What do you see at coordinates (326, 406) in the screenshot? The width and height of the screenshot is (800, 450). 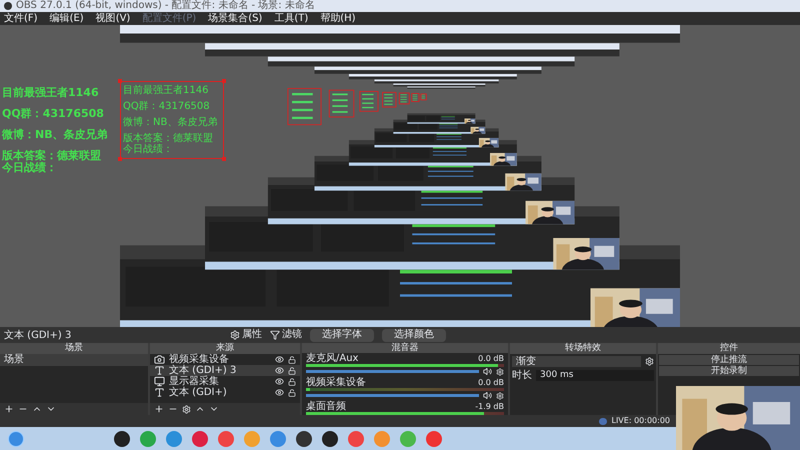 I see `channel-name: 桌面音频` at bounding box center [326, 406].